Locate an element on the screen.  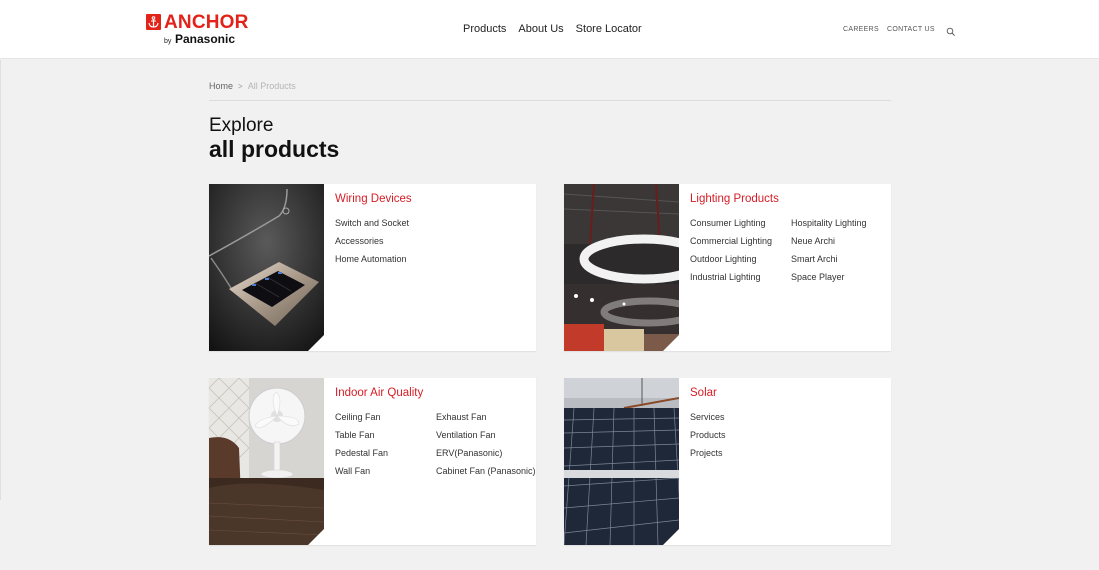
link-products: Products is located at coordinates (780, 435).